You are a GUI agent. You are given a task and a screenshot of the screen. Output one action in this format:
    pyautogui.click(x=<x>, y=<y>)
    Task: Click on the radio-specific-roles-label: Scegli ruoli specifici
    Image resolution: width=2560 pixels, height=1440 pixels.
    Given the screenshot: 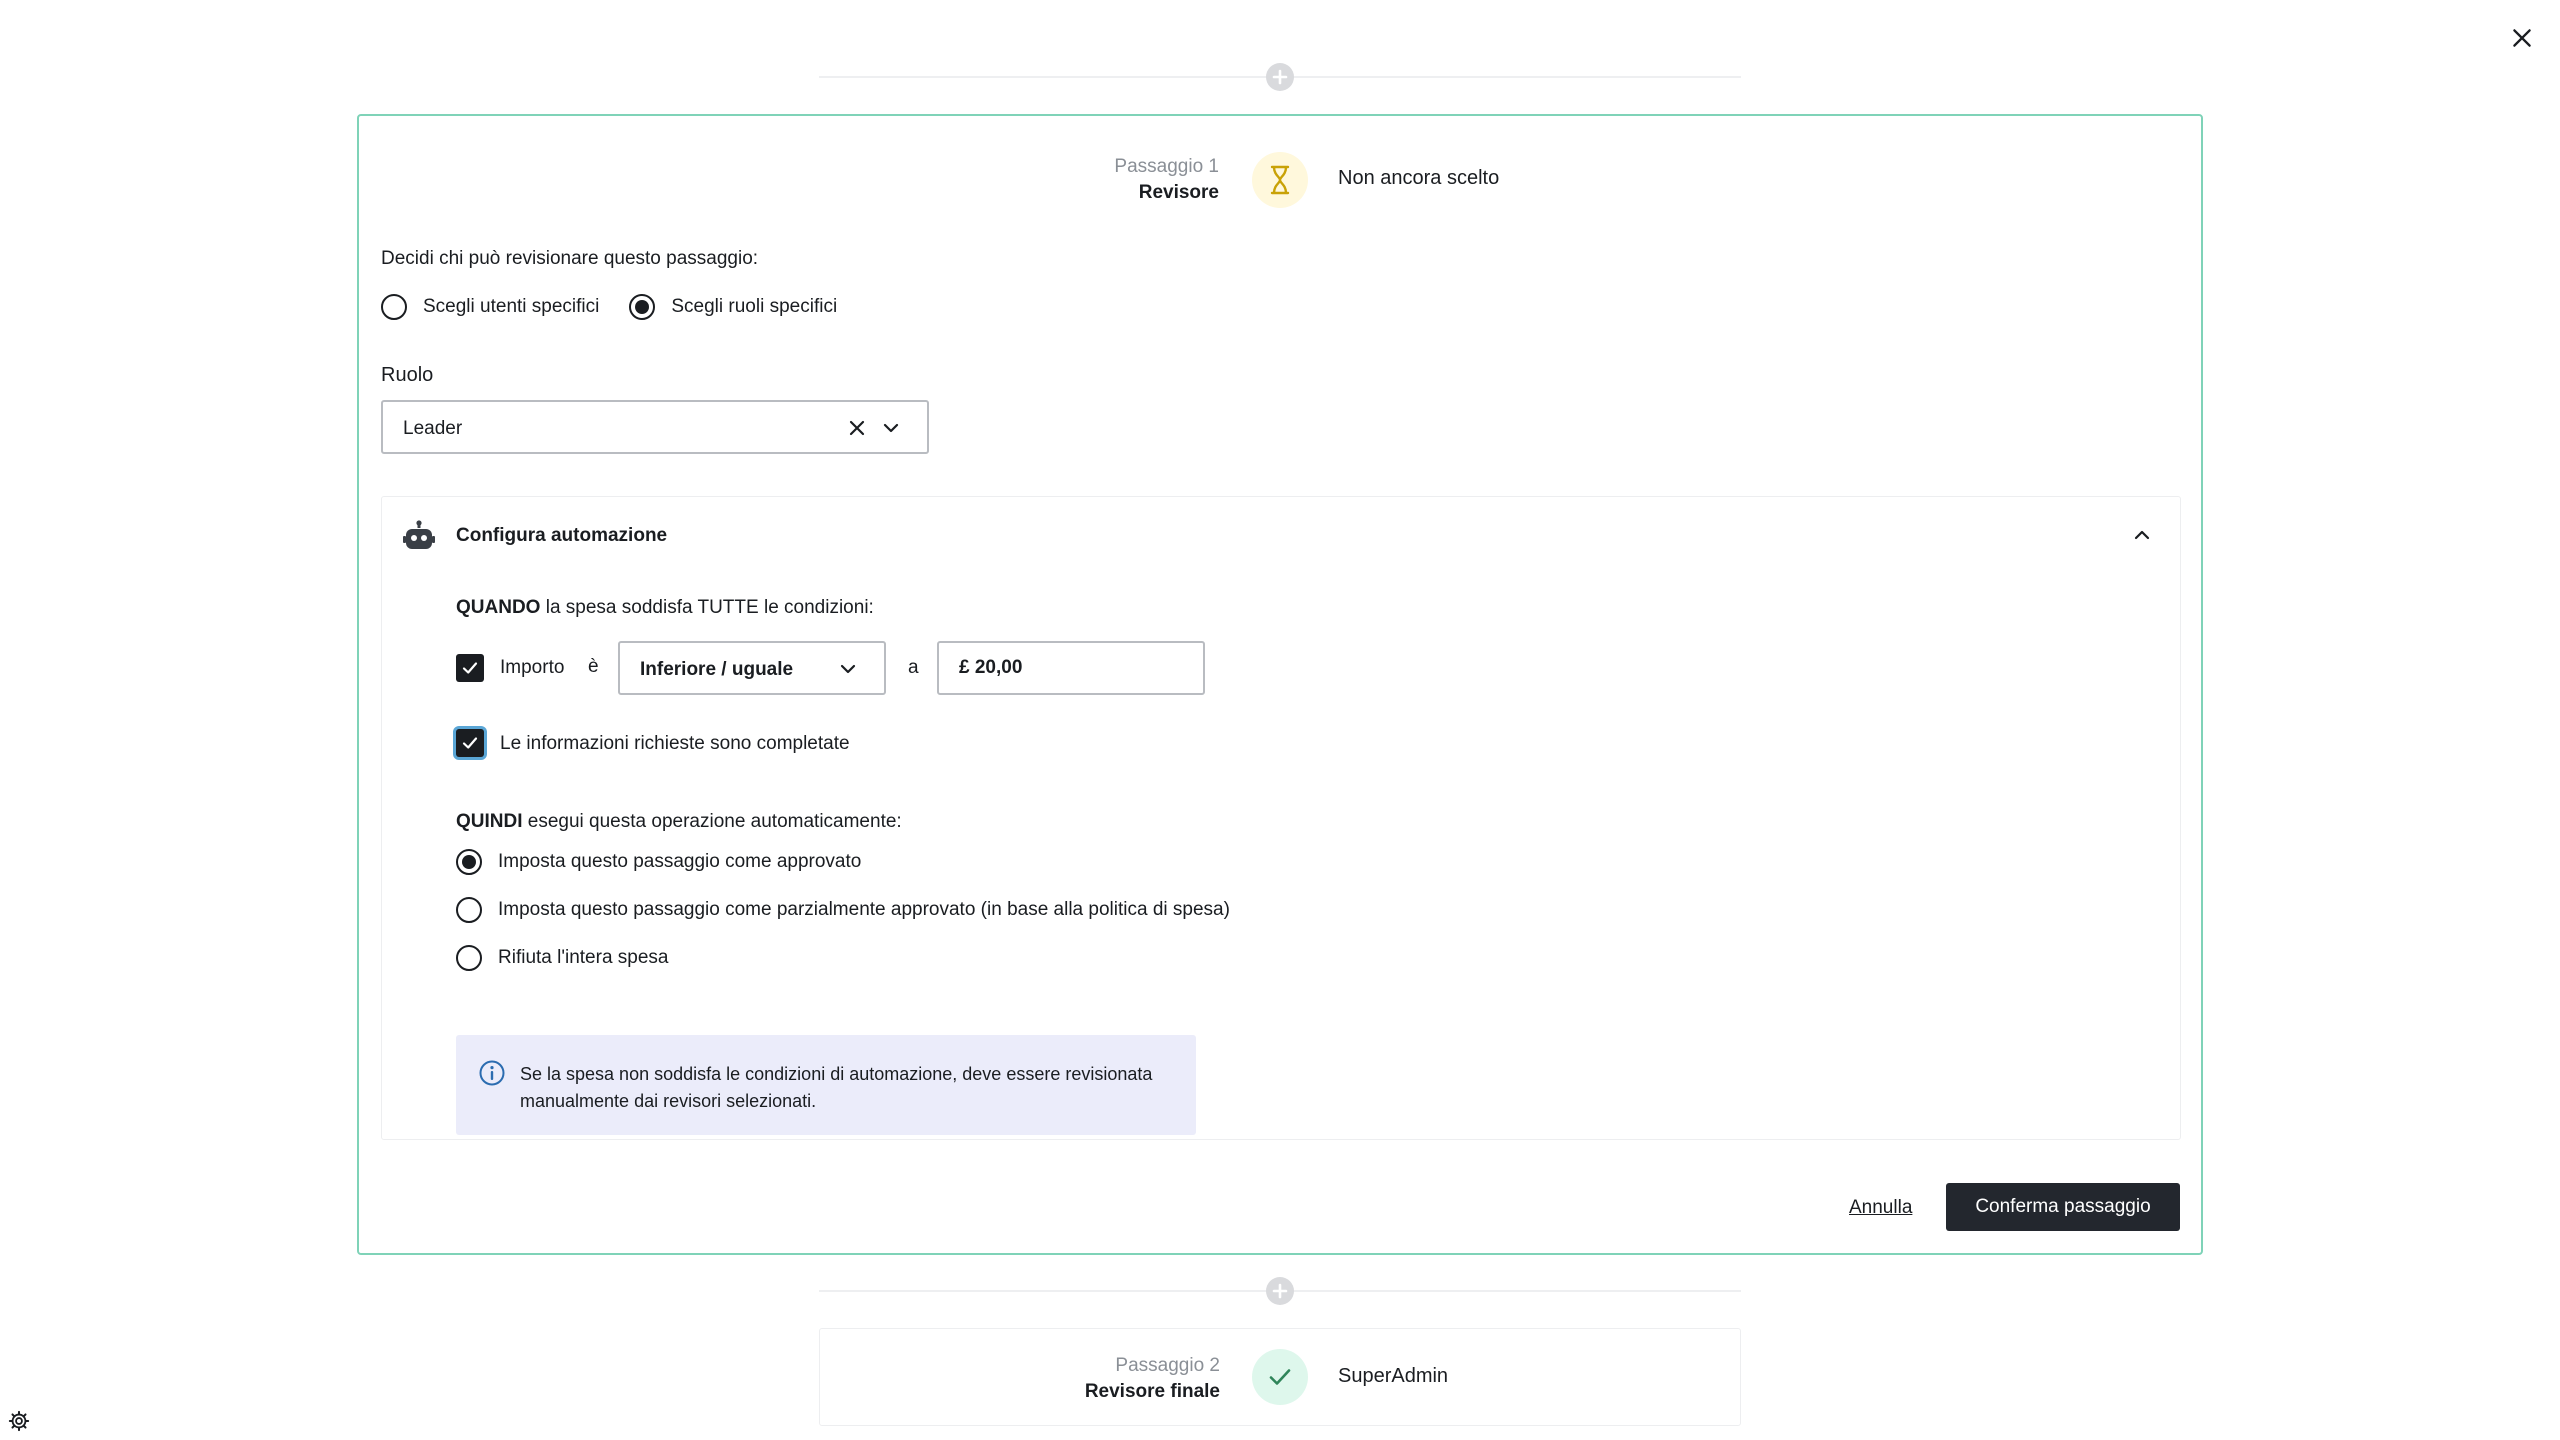 What is the action you would take?
    pyautogui.click(x=754, y=307)
    